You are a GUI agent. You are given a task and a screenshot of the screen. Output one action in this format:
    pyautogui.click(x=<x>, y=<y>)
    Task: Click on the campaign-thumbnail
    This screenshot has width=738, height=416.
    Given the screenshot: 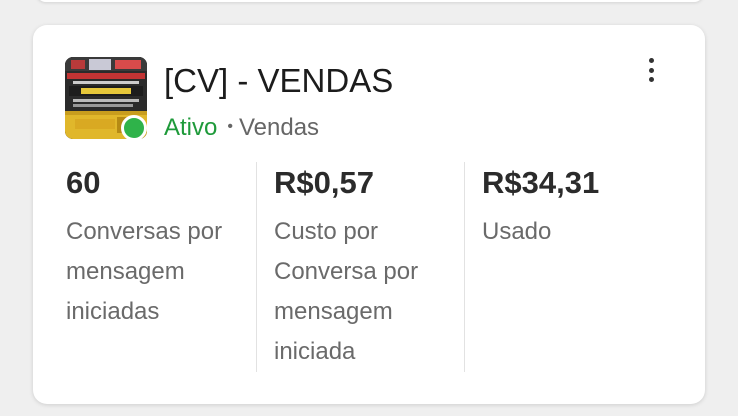 What is the action you would take?
    pyautogui.click(x=106, y=99)
    